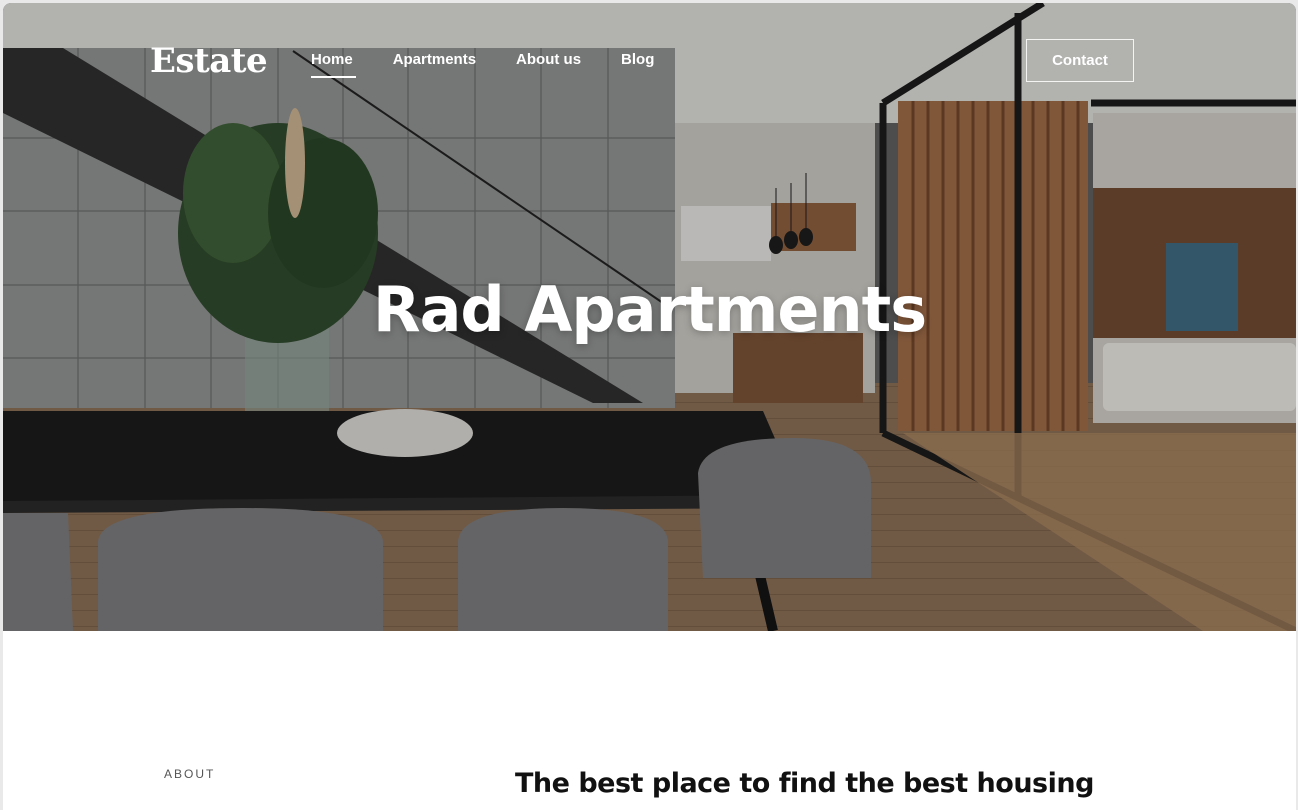 The image size is (1298, 810). What do you see at coordinates (804, 783) in the screenshot?
I see `about-heading: The best place to find the best housing` at bounding box center [804, 783].